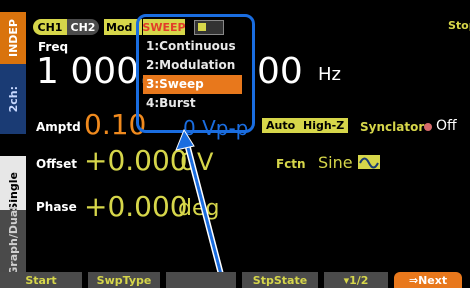 The width and height of the screenshot is (470, 288). What do you see at coordinates (280, 71) in the screenshot?
I see `freq-value-right: 00` at bounding box center [280, 71].